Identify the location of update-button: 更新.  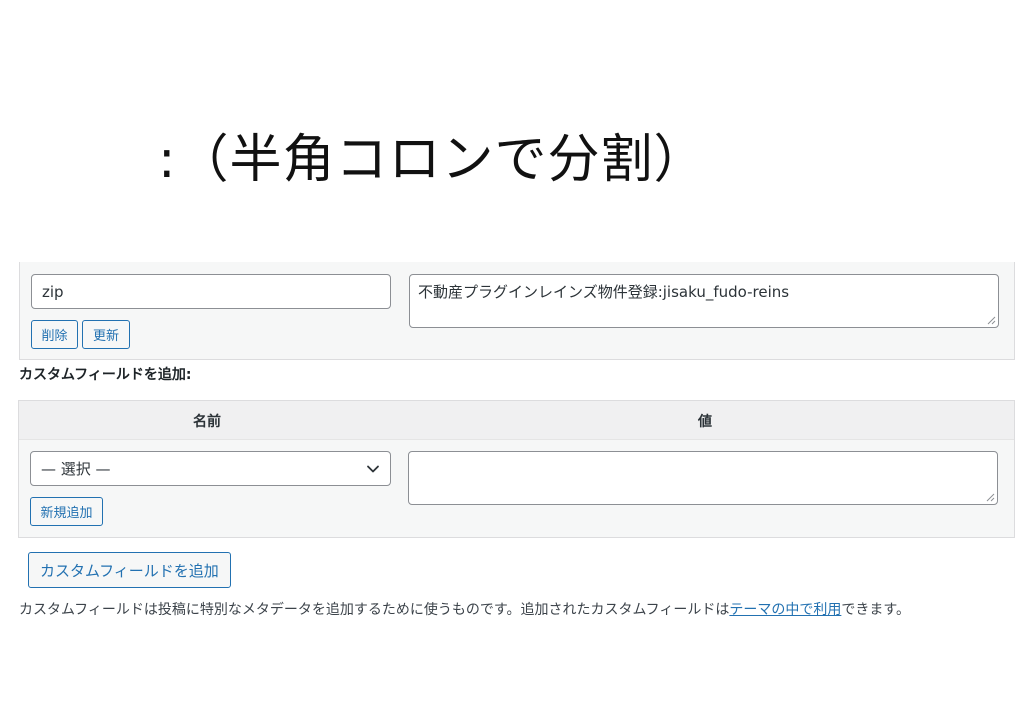
(106, 334).